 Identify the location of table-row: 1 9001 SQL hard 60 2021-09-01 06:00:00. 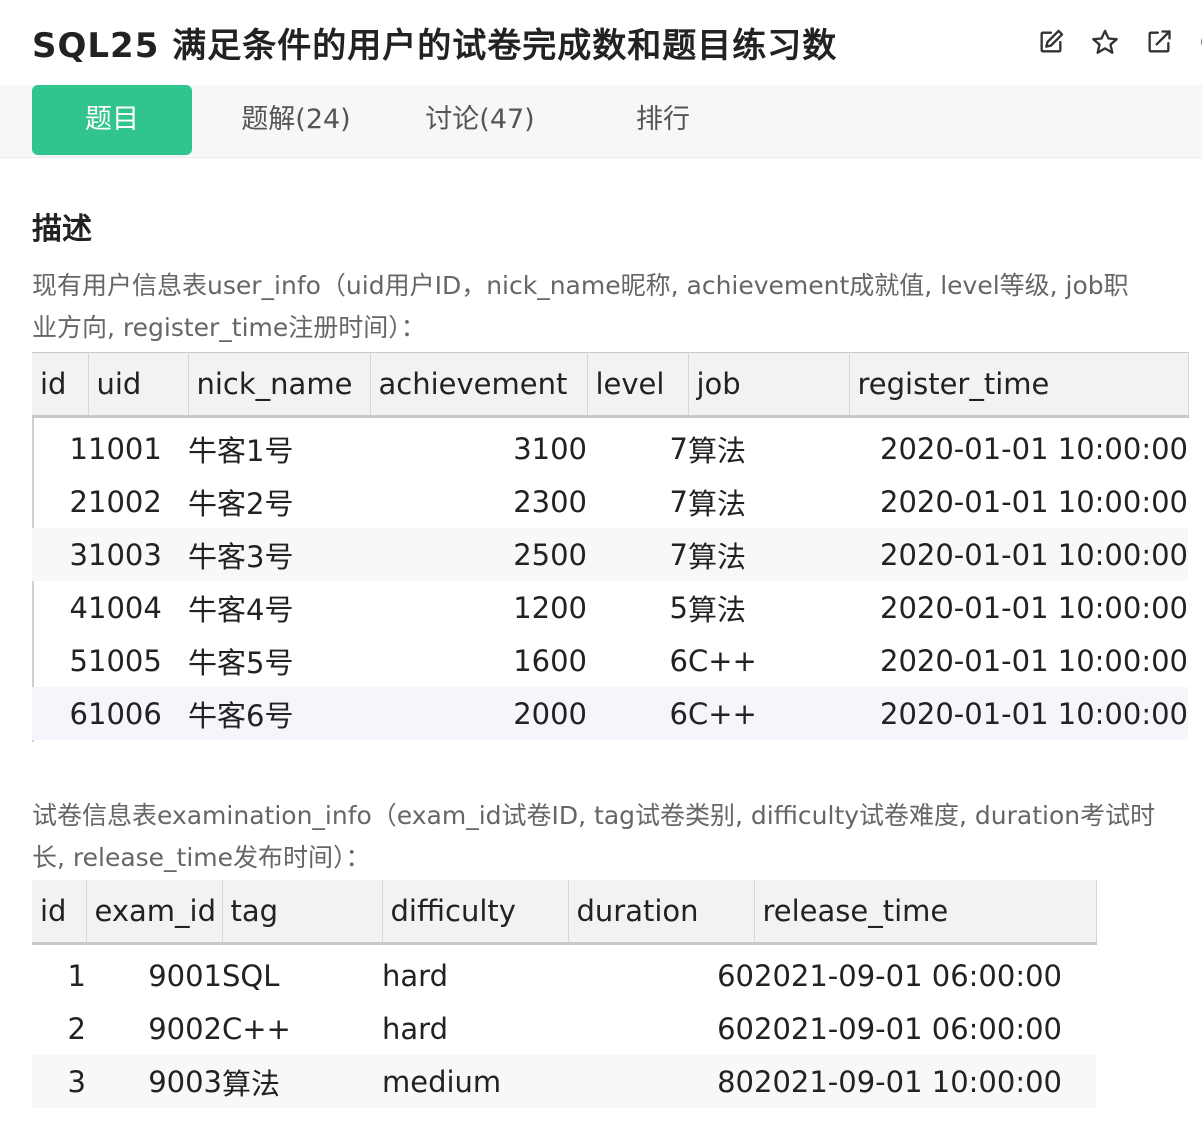
(564, 975).